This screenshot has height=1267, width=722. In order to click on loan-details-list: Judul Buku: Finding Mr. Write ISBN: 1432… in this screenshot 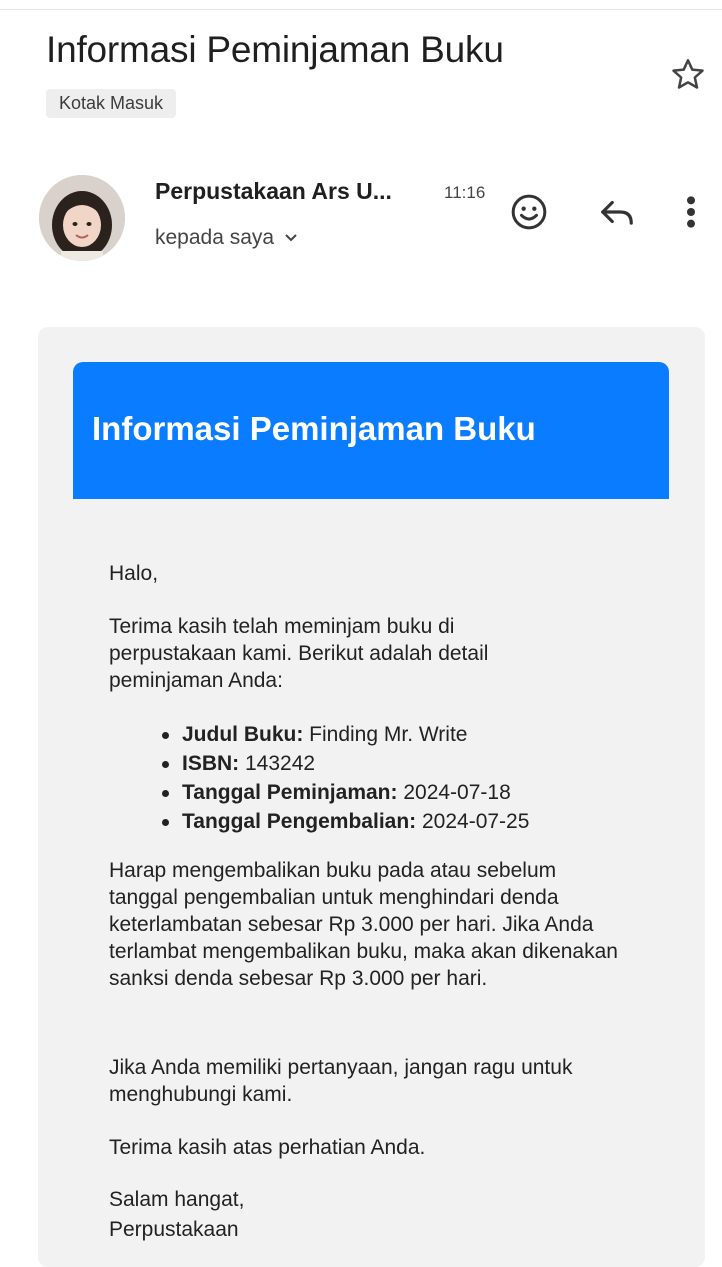, I will do `click(400, 778)`.